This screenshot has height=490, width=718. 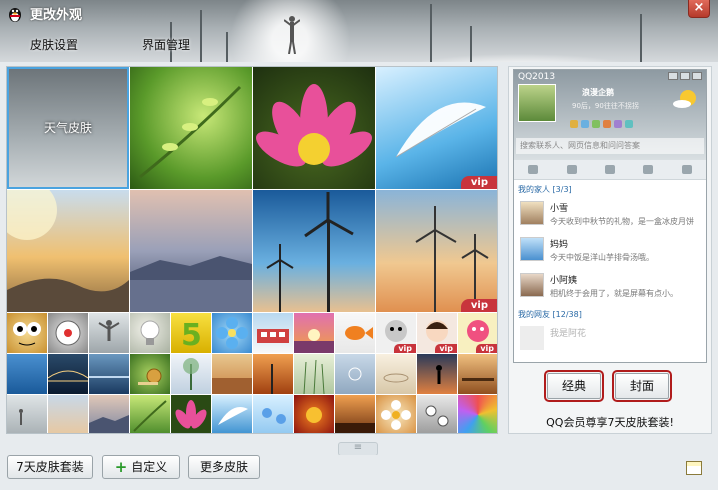 I want to click on friend-name: 小阿姨, so click(x=564, y=281).